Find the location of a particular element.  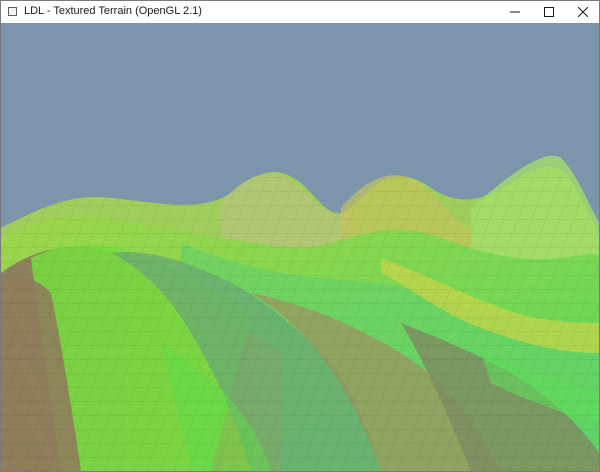

maximize-button is located at coordinates (549, 12).